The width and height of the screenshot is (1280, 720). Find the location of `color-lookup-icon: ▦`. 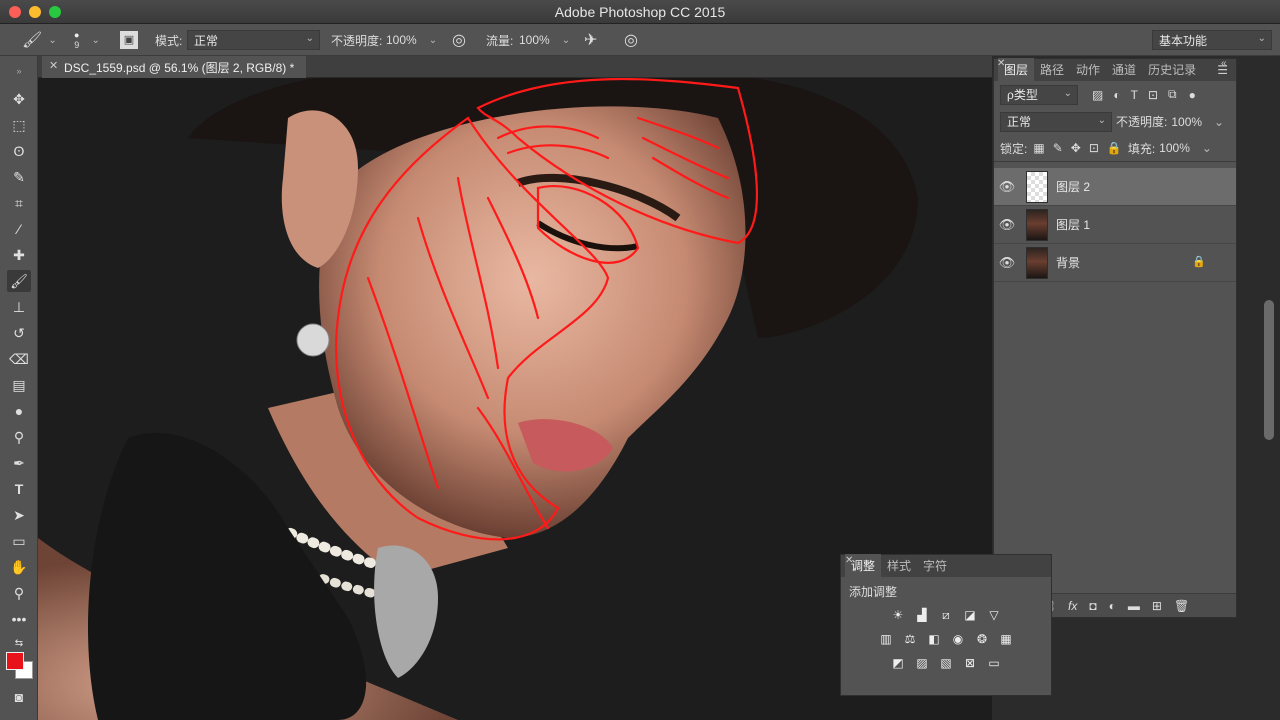

color-lookup-icon: ▦ is located at coordinates (1006, 639).